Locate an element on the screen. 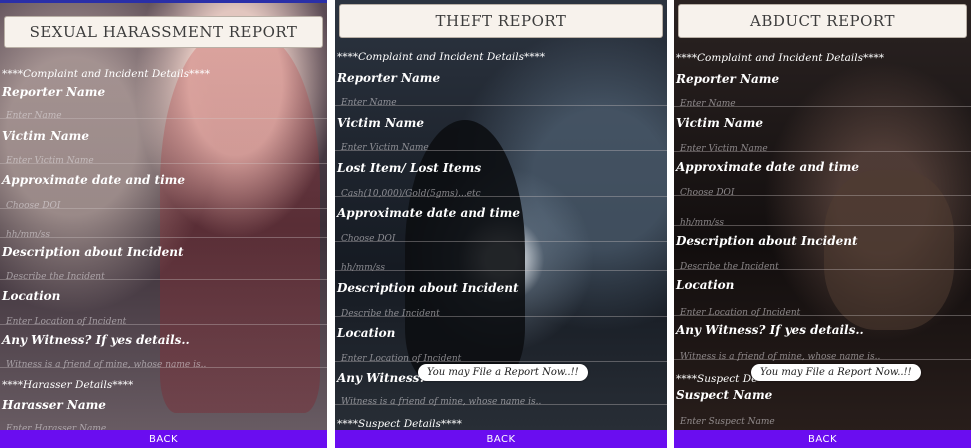 The width and height of the screenshot is (971, 448). suspect-name-input: Enter Suspect Name is located at coordinates (725, 422).